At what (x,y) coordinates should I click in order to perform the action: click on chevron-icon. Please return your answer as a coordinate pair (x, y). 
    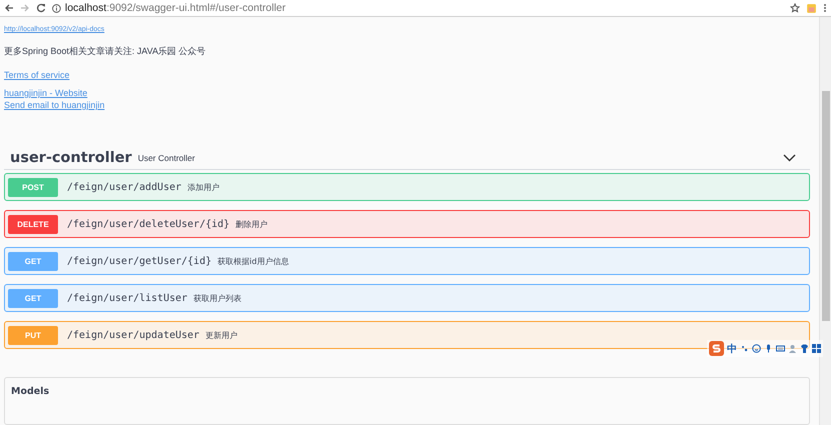
    Looking at the image, I should click on (789, 158).